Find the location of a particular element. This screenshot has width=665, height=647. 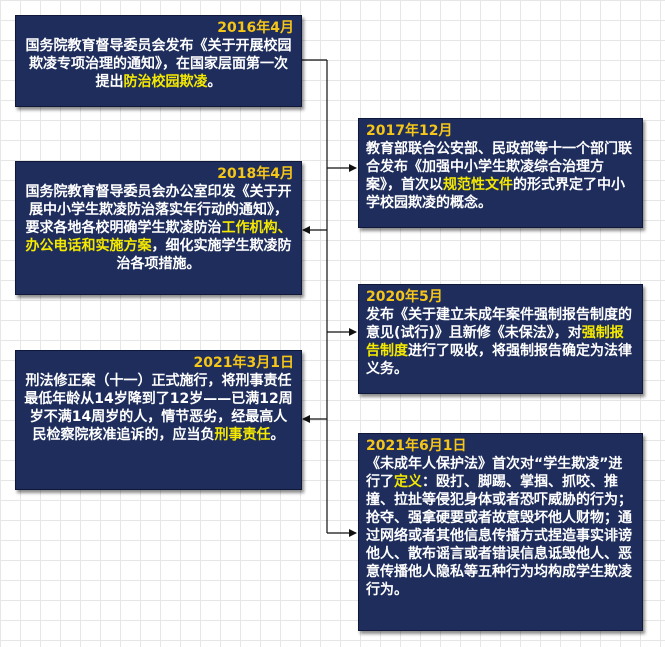

event-date: 2017年12月 is located at coordinates (409, 131).